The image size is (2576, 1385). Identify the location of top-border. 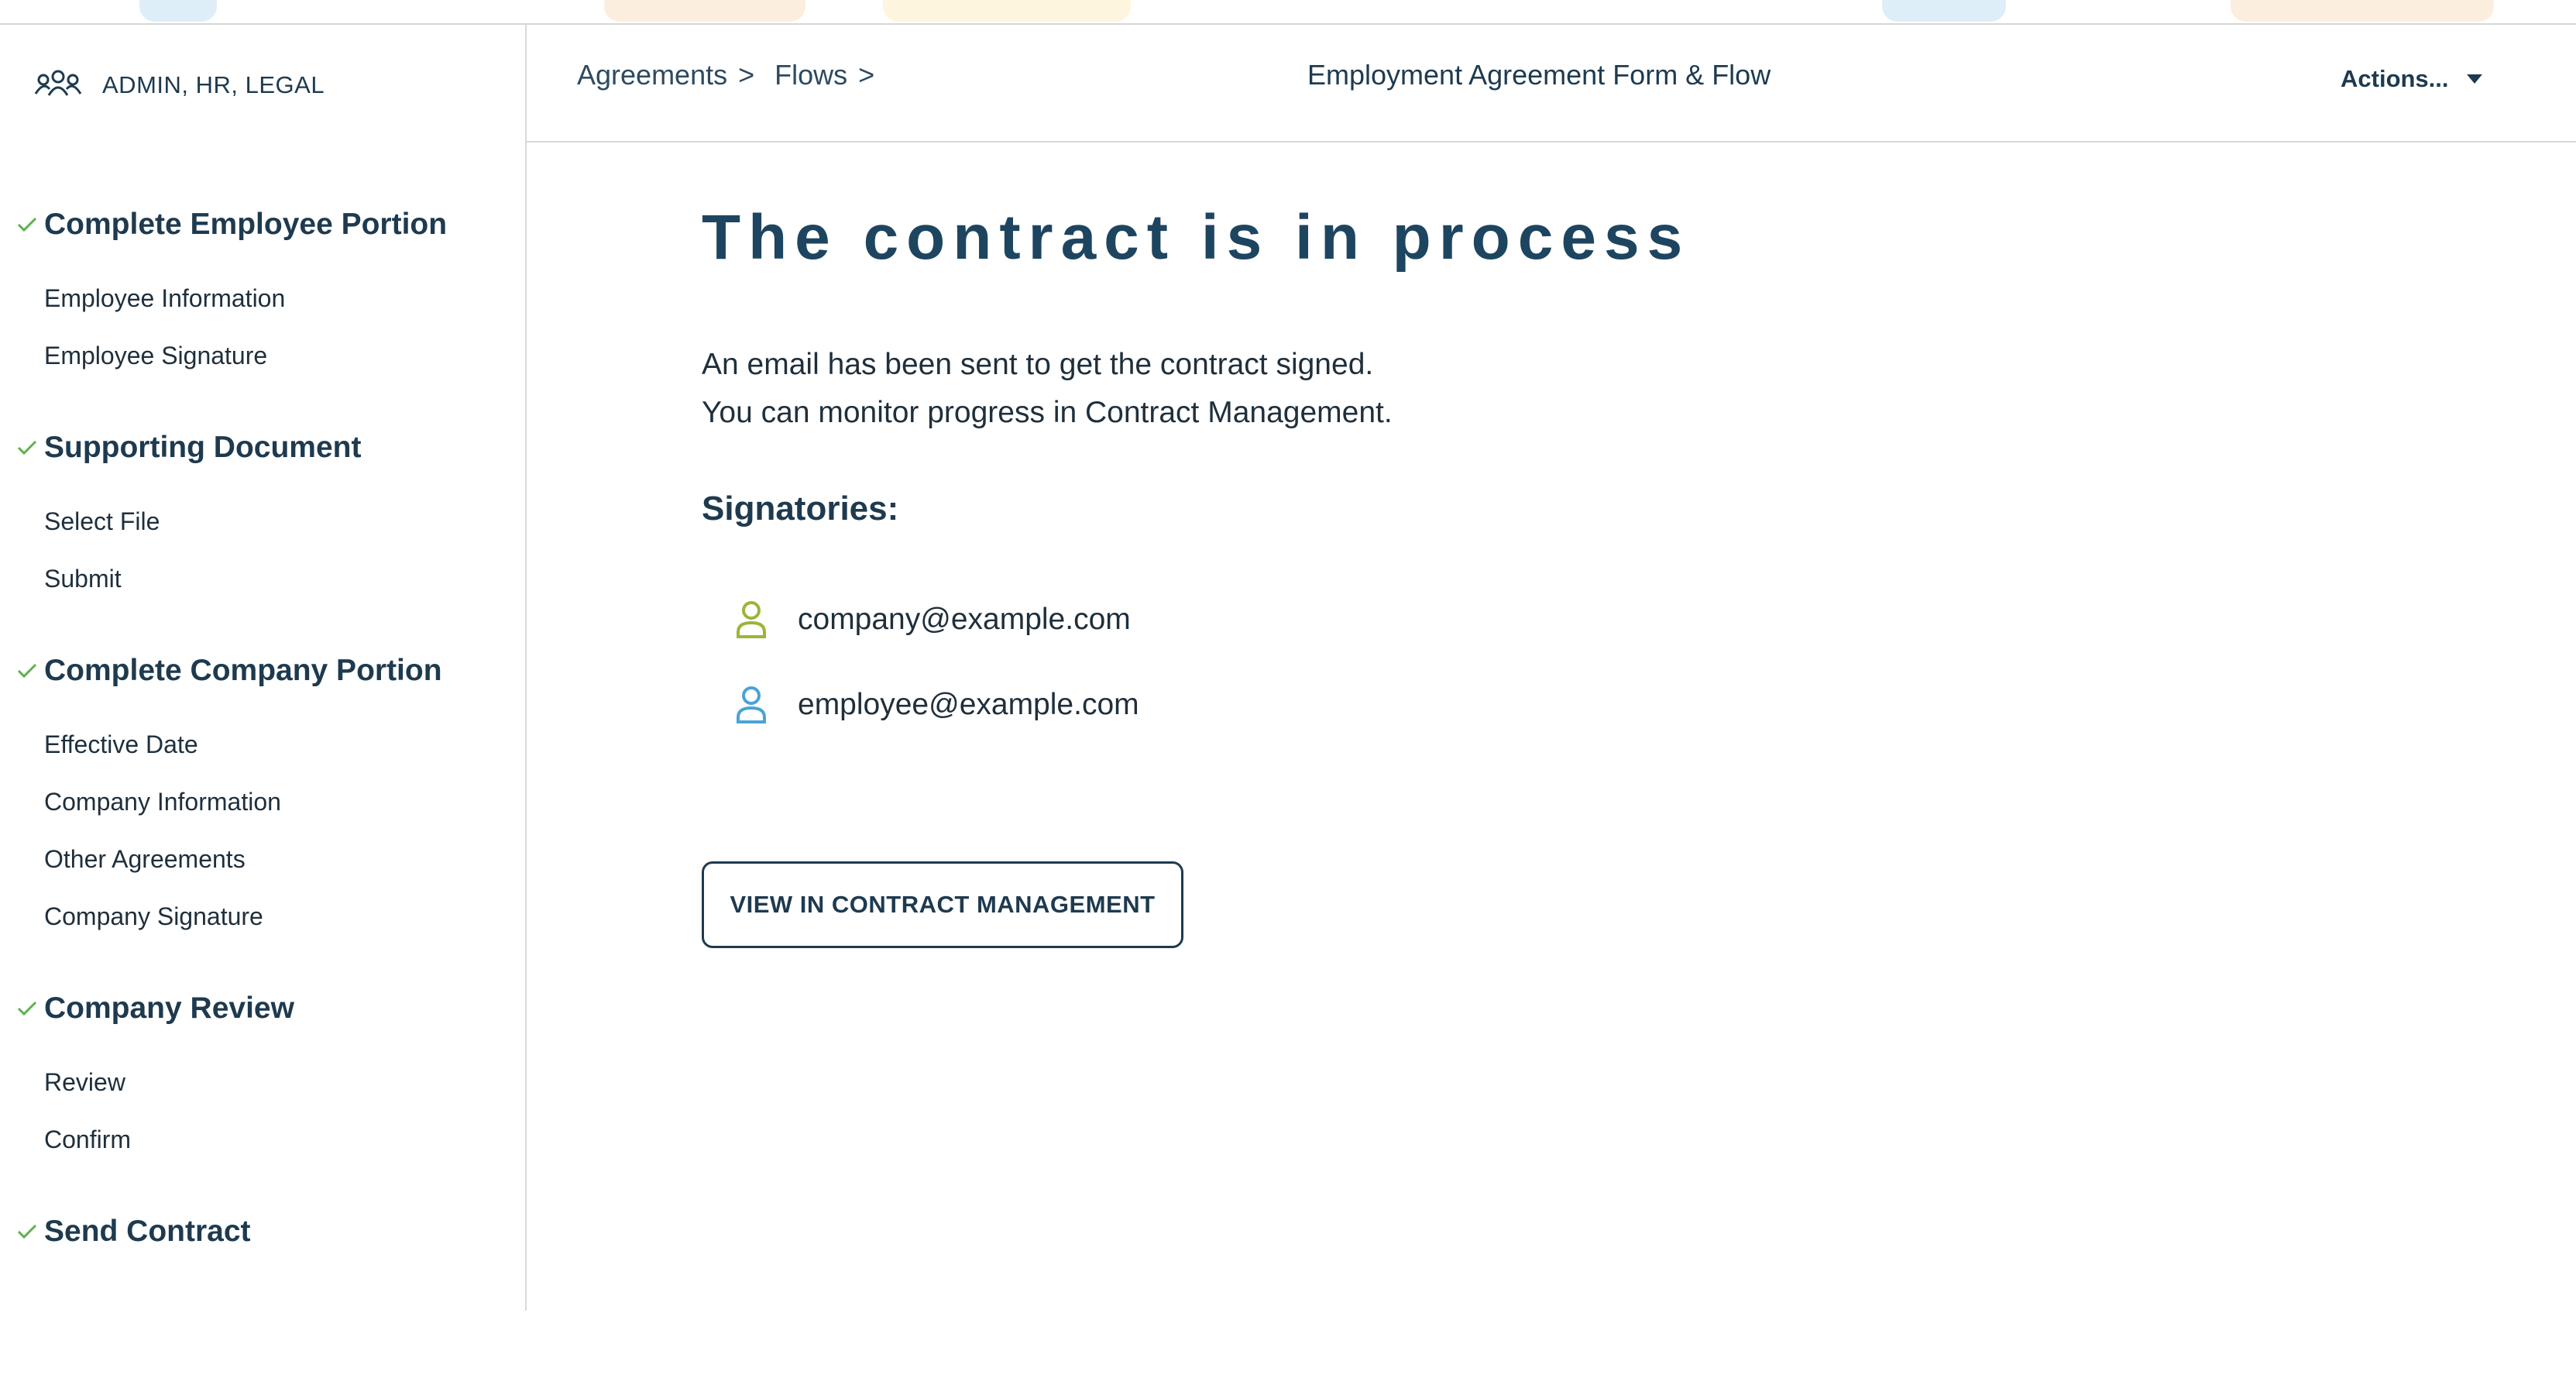
(1288, 12).